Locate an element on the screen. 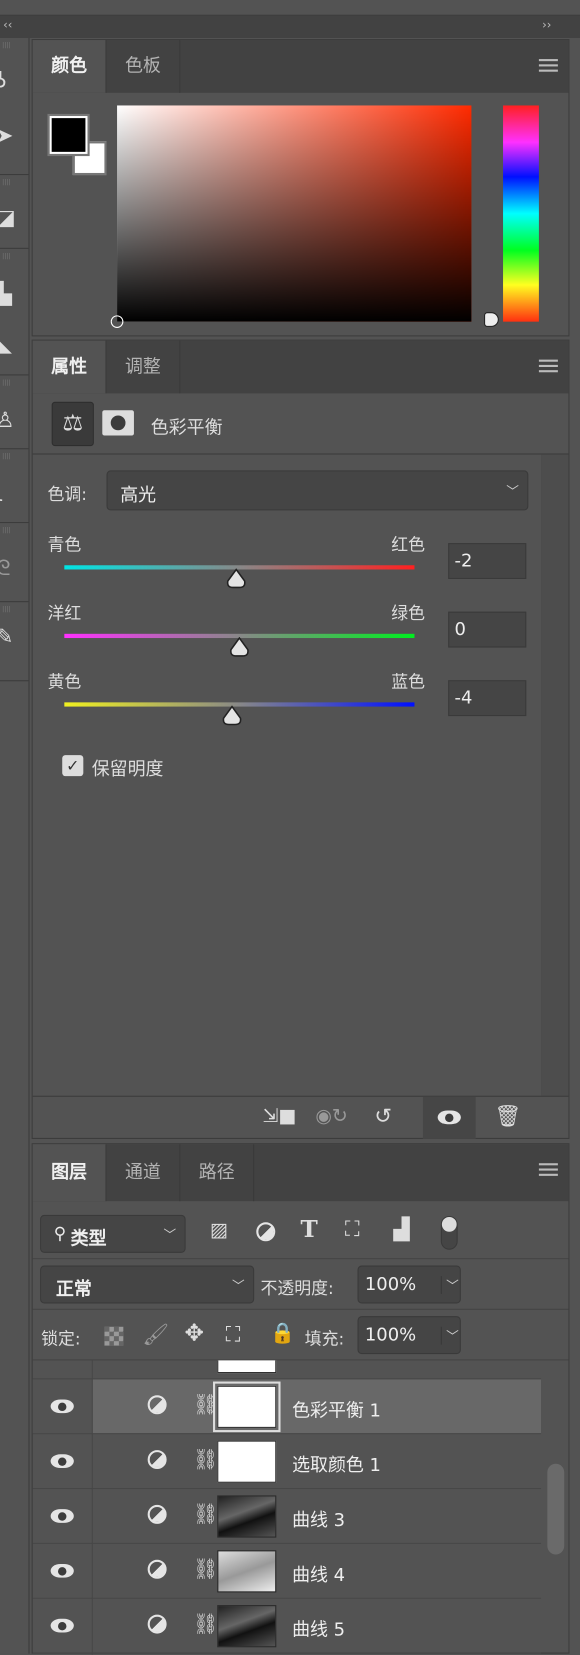 This screenshot has height=1655, width=580. foreground-color-swatch is located at coordinates (68, 135).